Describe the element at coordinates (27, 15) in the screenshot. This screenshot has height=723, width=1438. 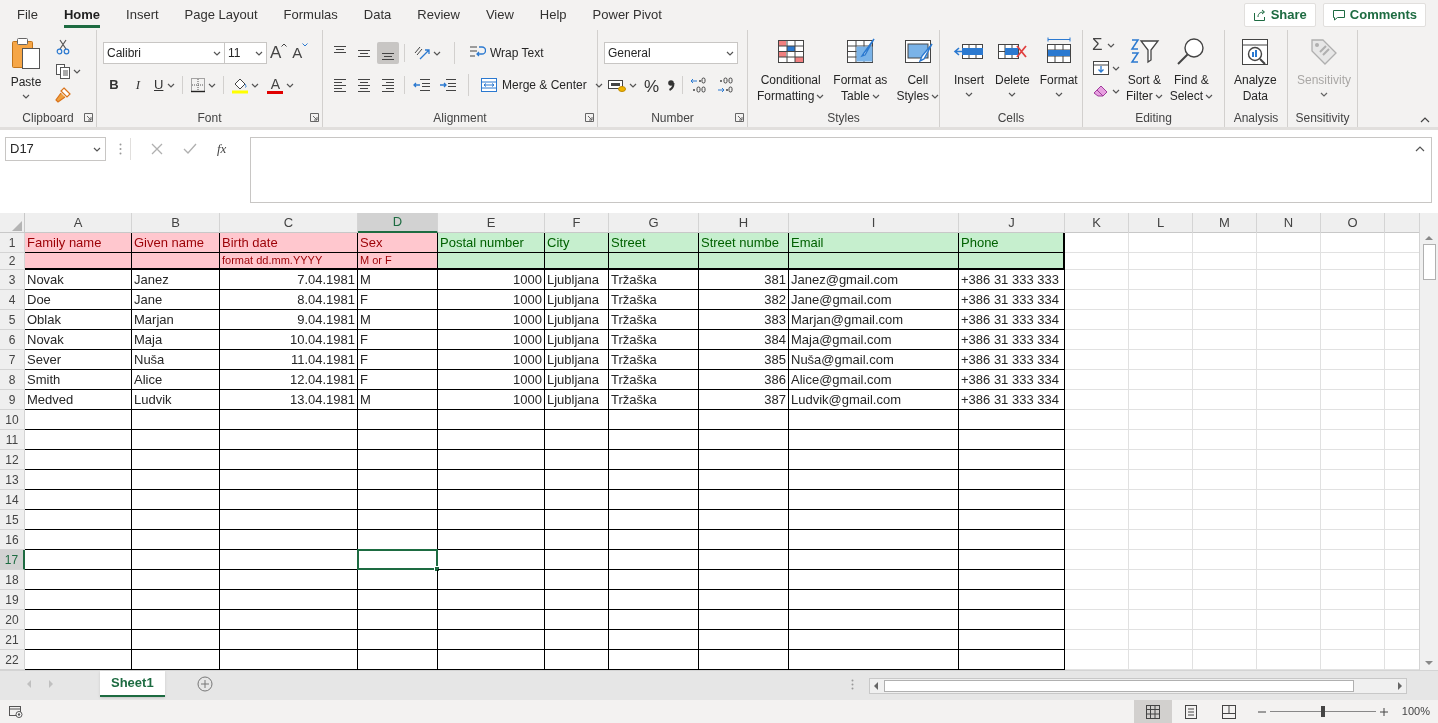
I see `menu-tab: File` at that location.